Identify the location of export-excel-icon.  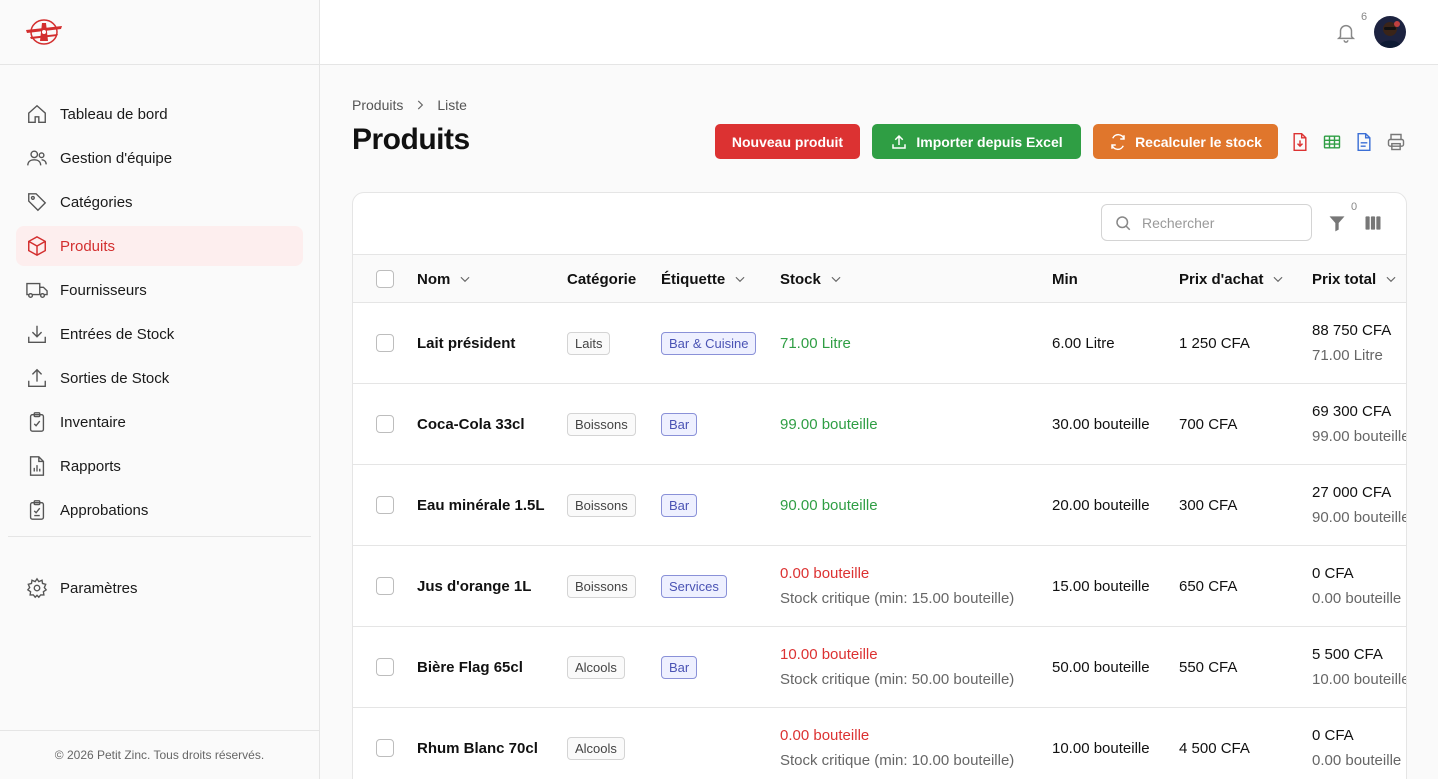
(1332, 142).